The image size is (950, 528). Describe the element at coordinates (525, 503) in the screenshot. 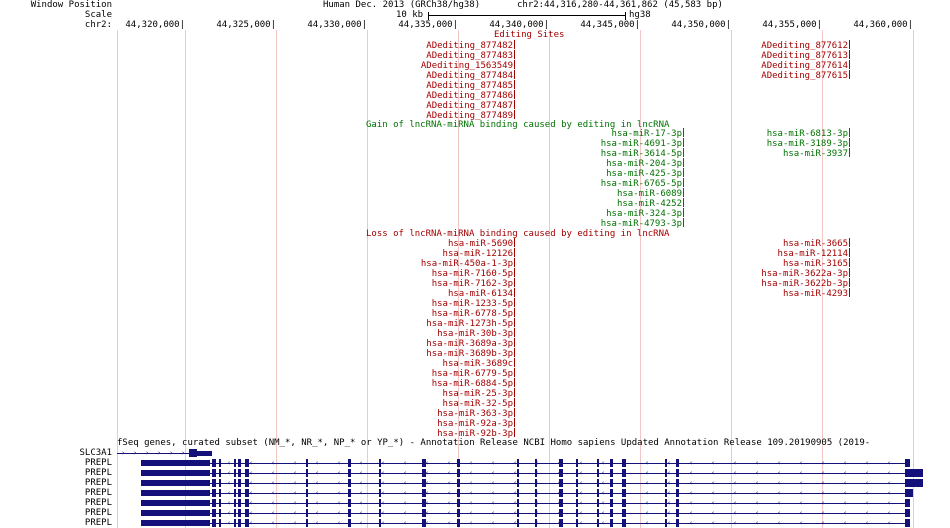

I see `gene-intron-line` at that location.